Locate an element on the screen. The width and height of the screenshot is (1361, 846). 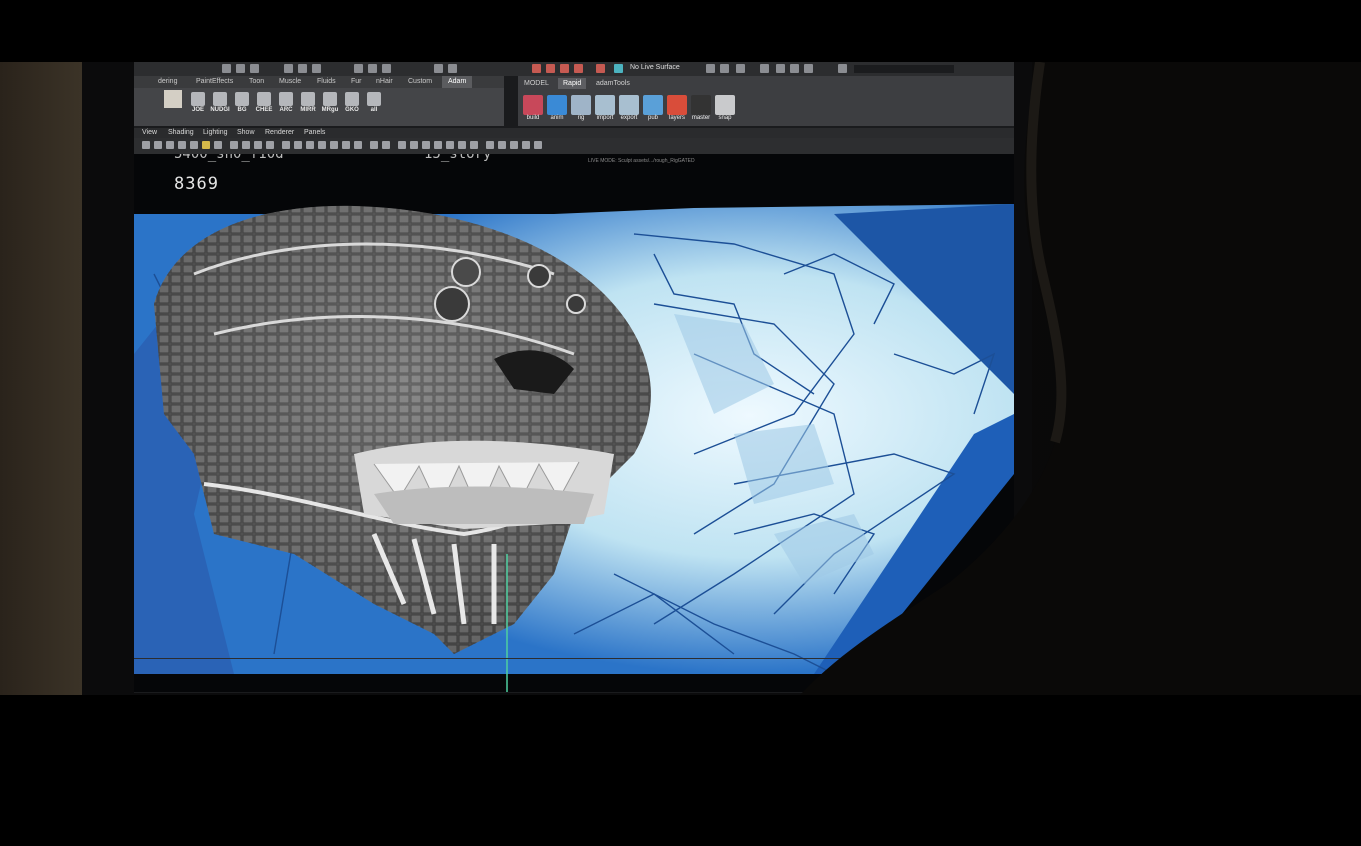
menu-shading: Shading is located at coordinates (181, 133).